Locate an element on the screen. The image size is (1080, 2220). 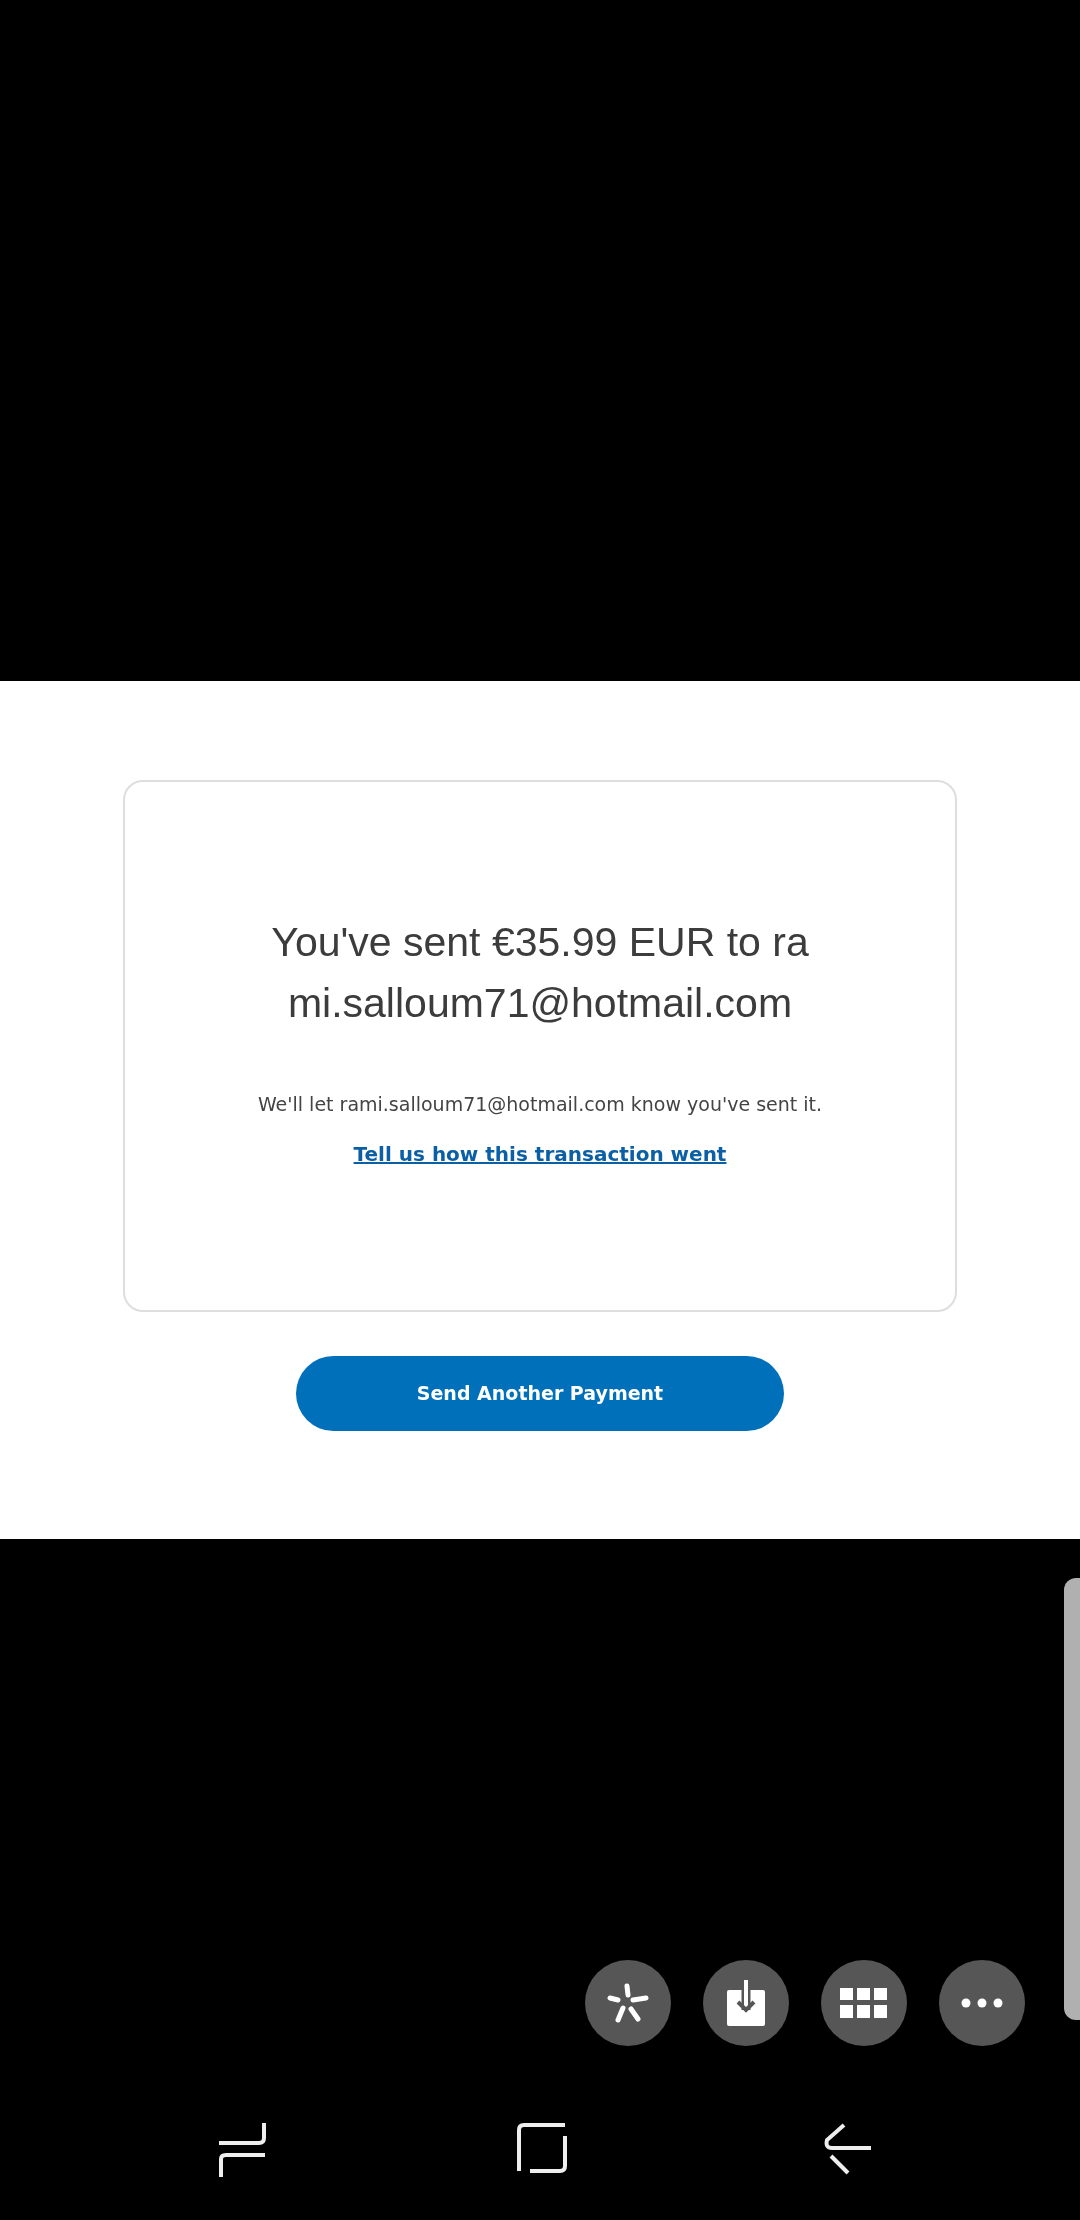
feedback-link: Tell us how this transaction went is located at coordinates (540, 1153).